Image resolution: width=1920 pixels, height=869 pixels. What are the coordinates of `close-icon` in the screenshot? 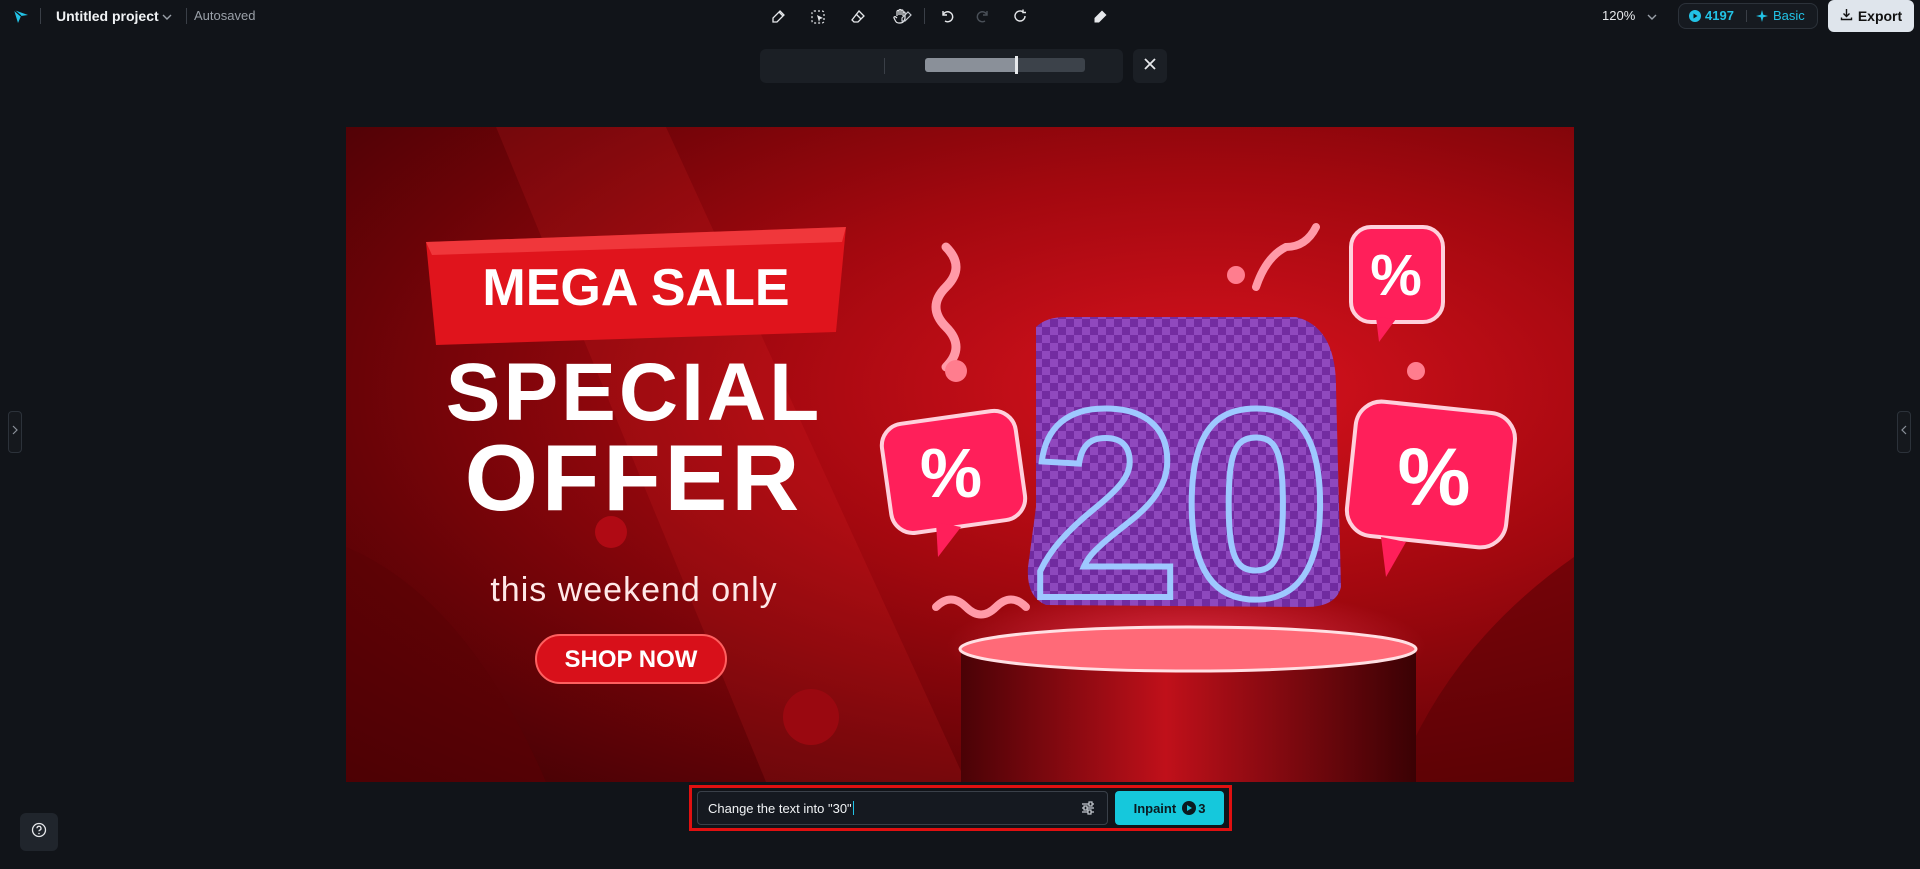 It's located at (1150, 66).